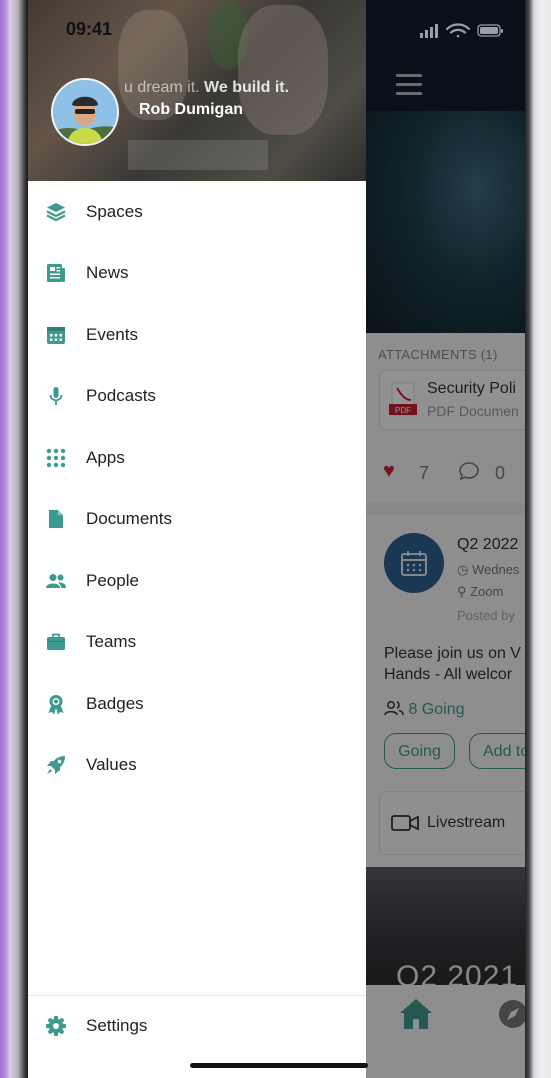  I want to click on sidebar-item-people: People, so click(197, 581).